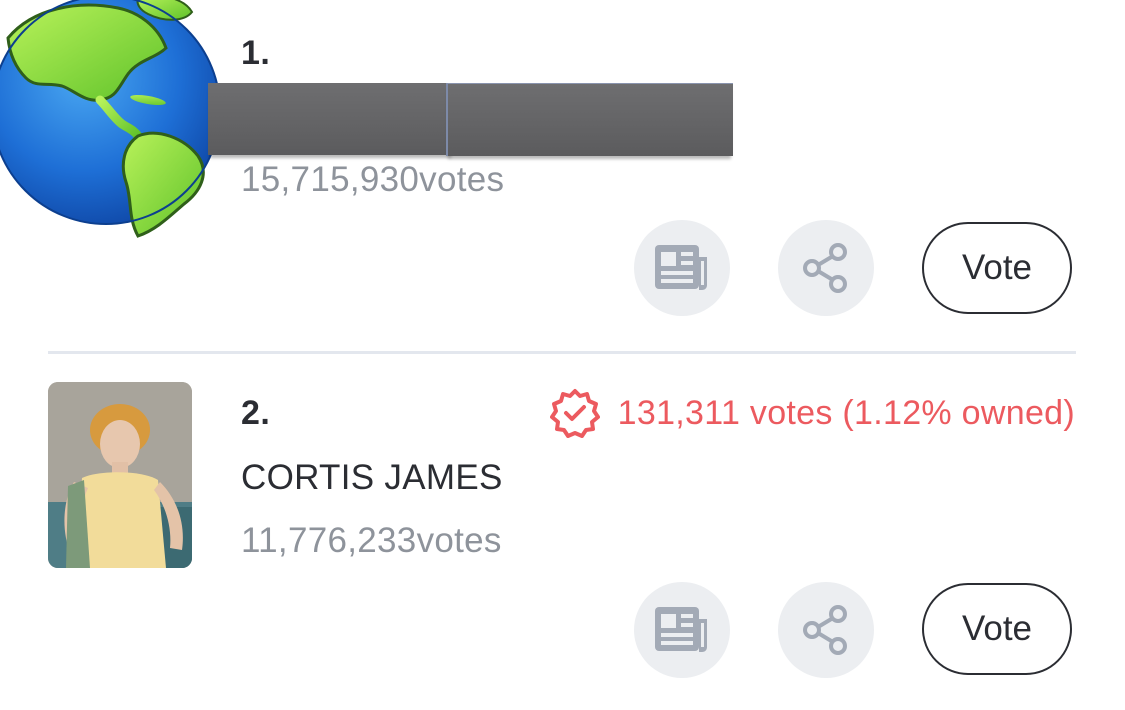  I want to click on vote-count: 11,776,233votes, so click(371, 540).